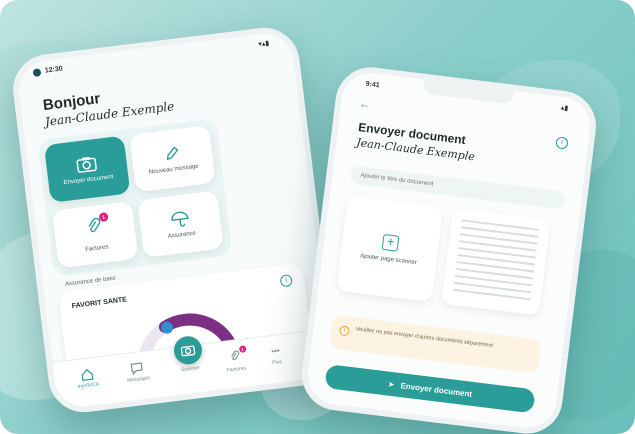  Describe the element at coordinates (468, 92) in the screenshot. I see `notch` at that location.